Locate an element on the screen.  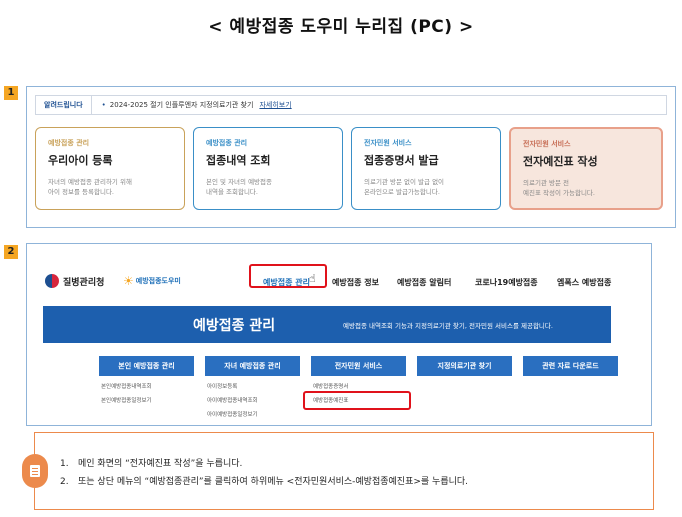
submenu-clinic-search: 지정의료기관 찾기 is located at coordinates (464, 366).